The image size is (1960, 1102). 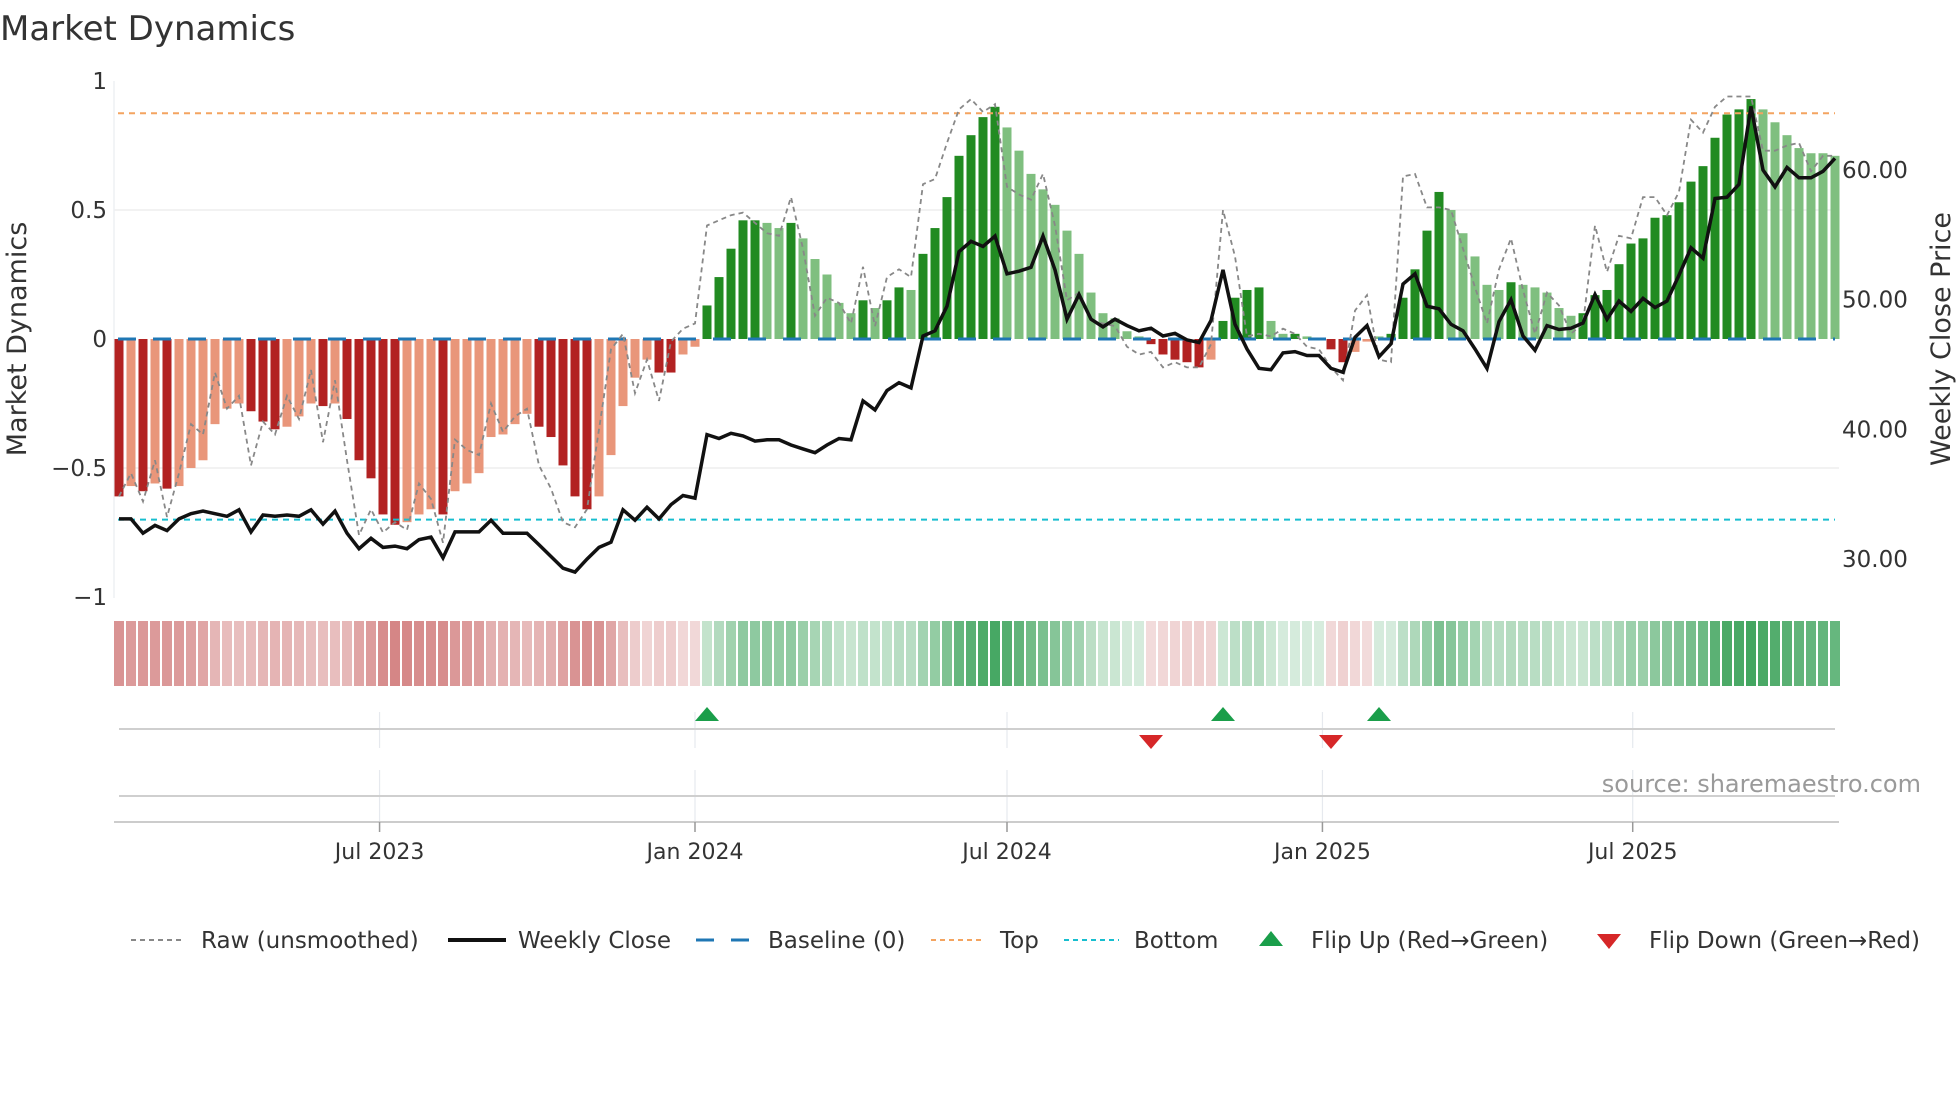 I want to click on x-tick-label: Jul 2025, so click(x=1632, y=852).